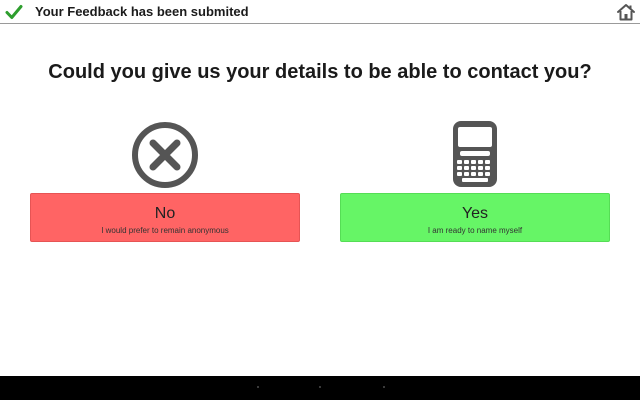 This screenshot has width=640, height=400. Describe the element at coordinates (475, 154) in the screenshot. I see `phone-icon` at that location.